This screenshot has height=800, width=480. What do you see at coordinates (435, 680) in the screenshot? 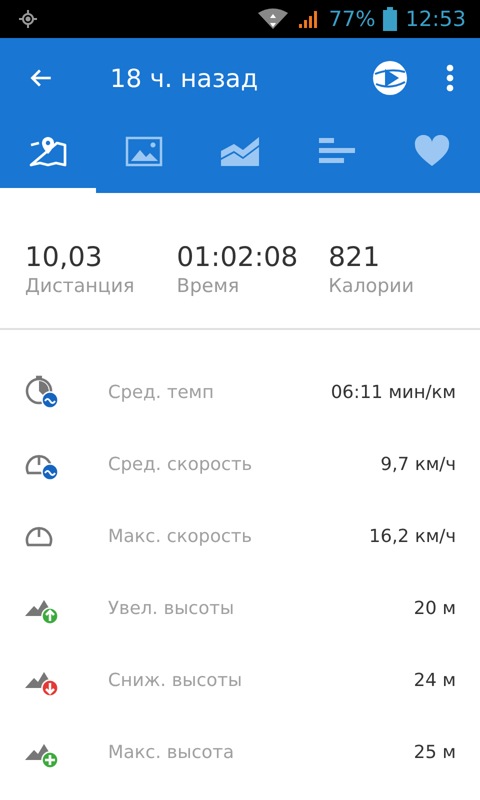
I see `stat-value: 24 м` at bounding box center [435, 680].